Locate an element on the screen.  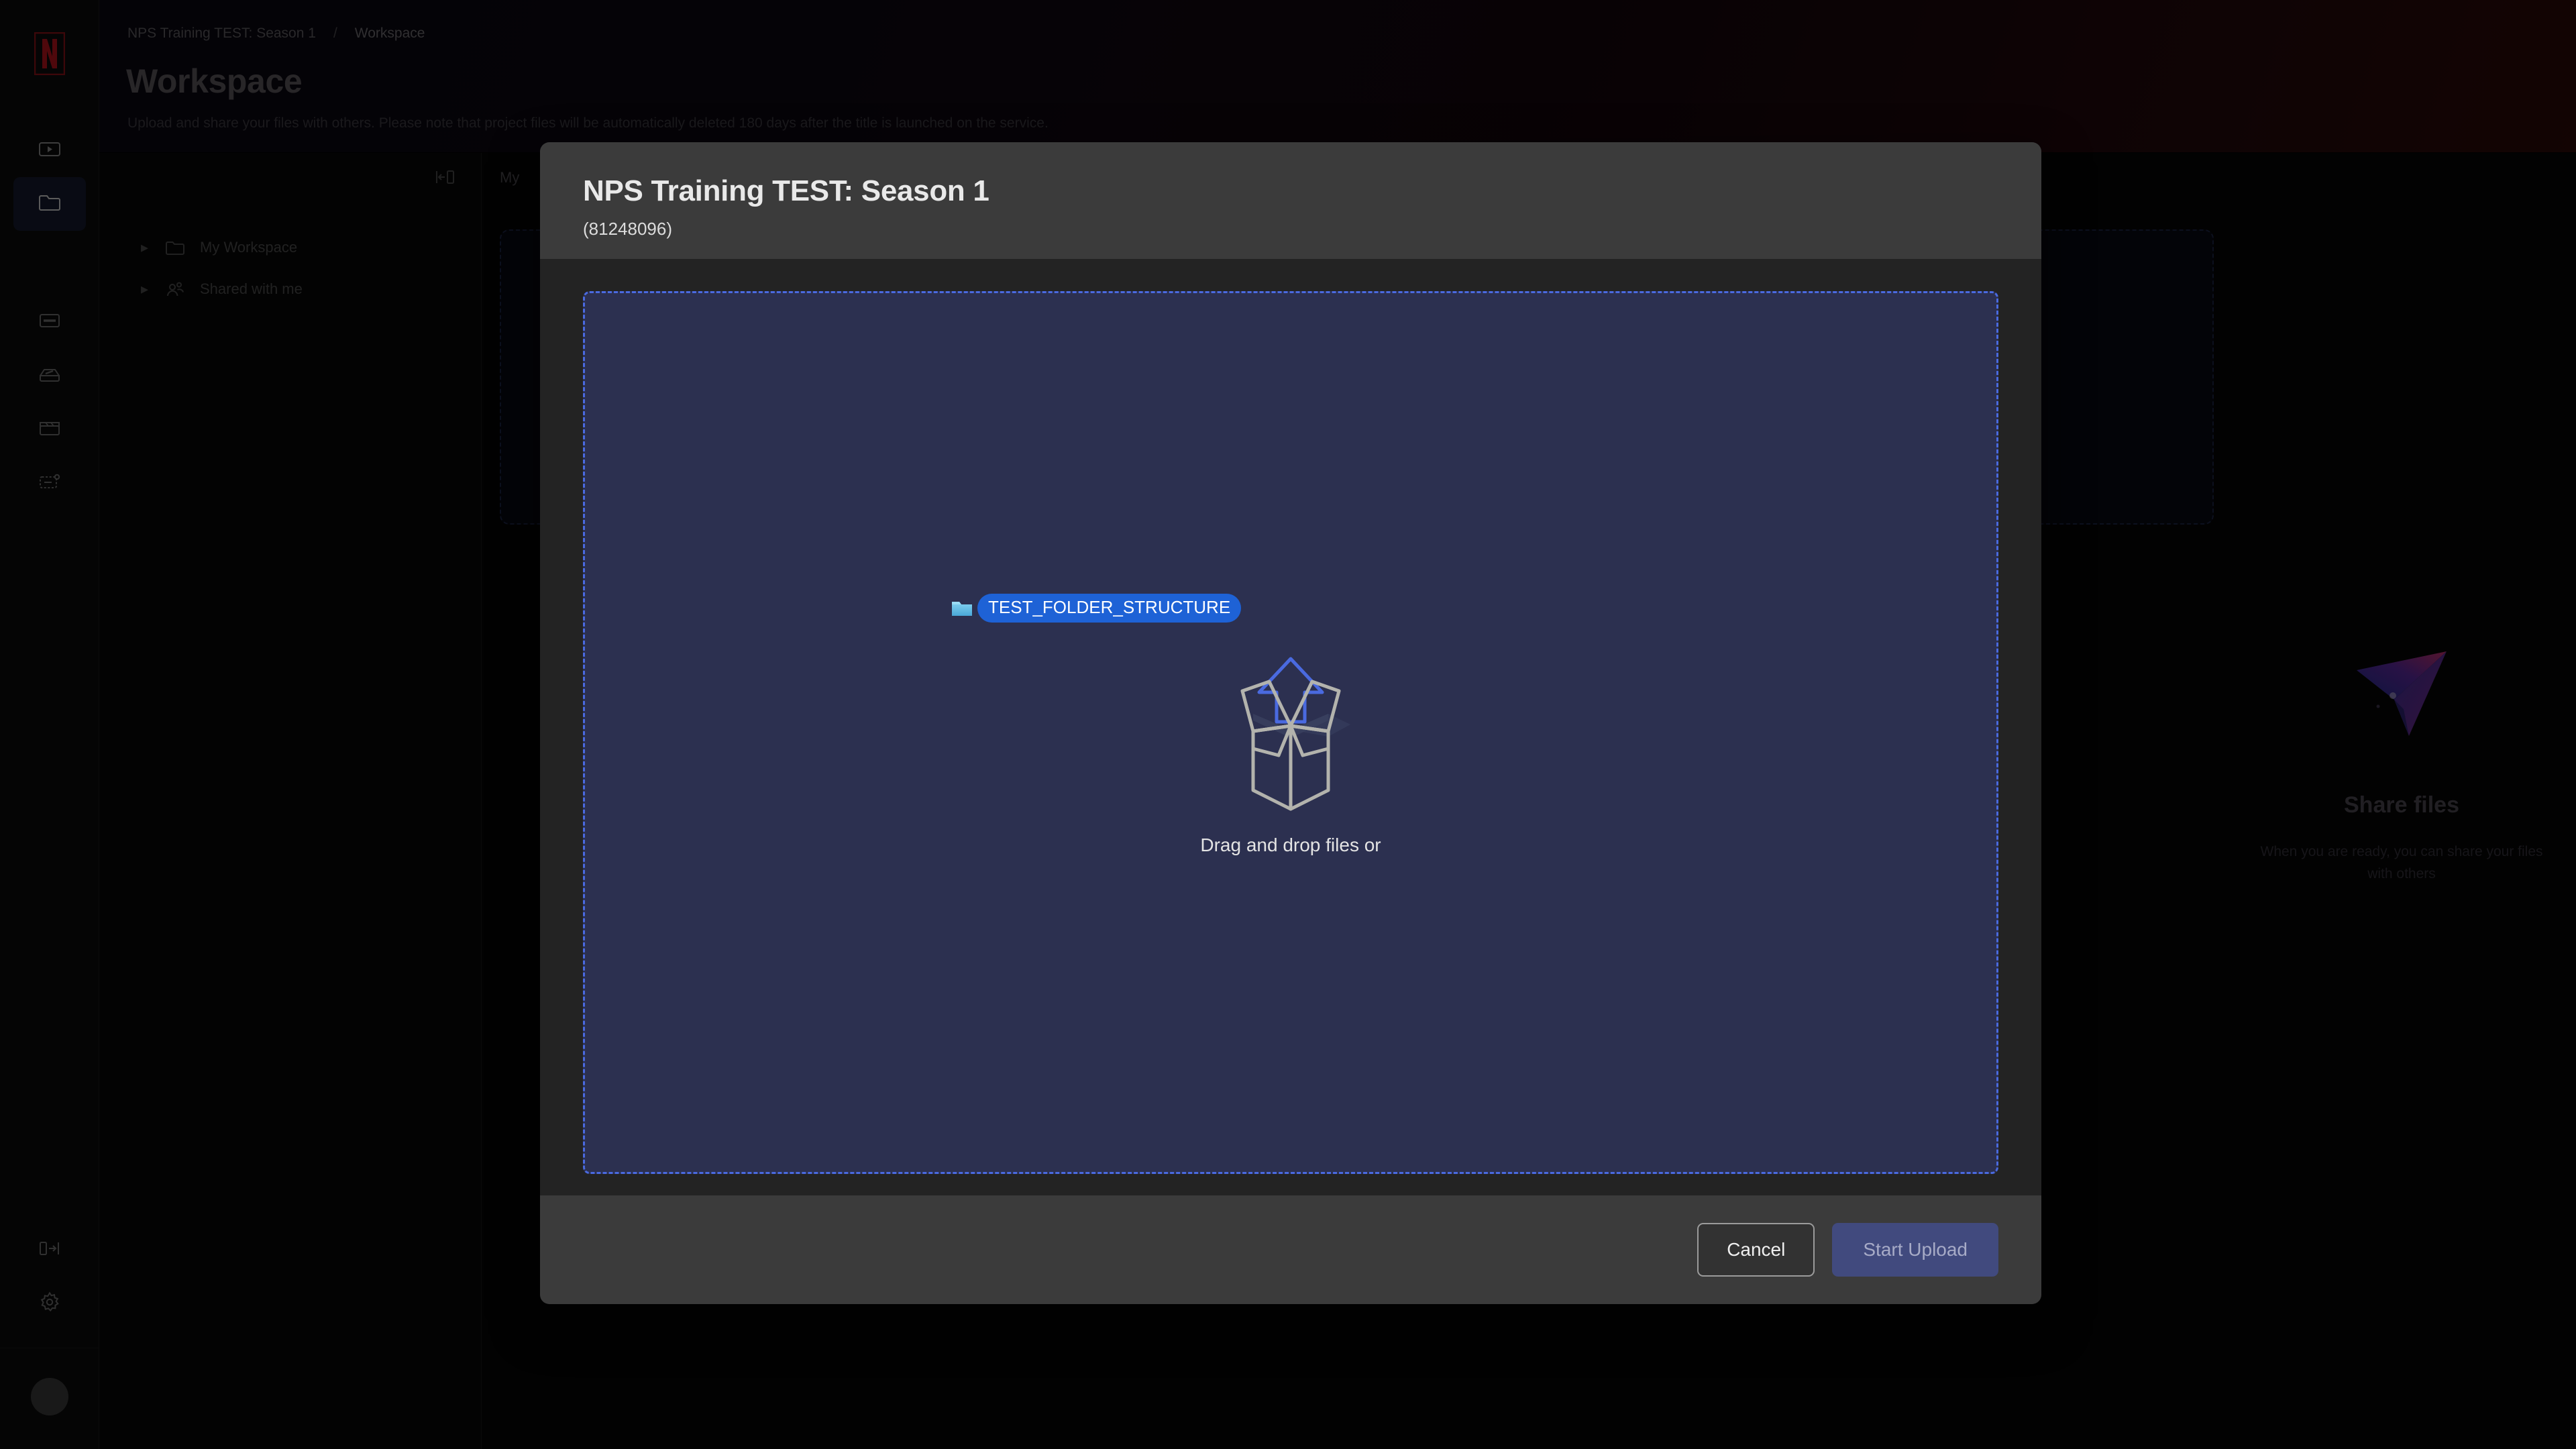
dropzone-label: Drag and drop files or is located at coordinates (1290, 845).